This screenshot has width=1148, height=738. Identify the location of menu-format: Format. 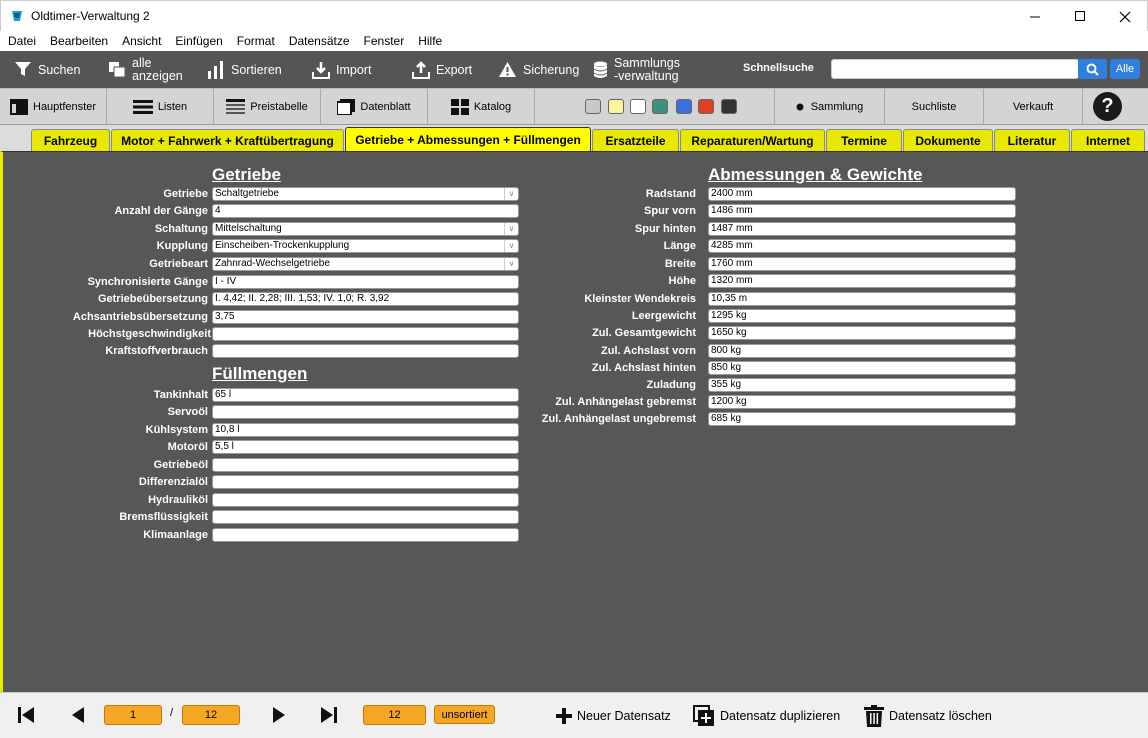
(256, 41).